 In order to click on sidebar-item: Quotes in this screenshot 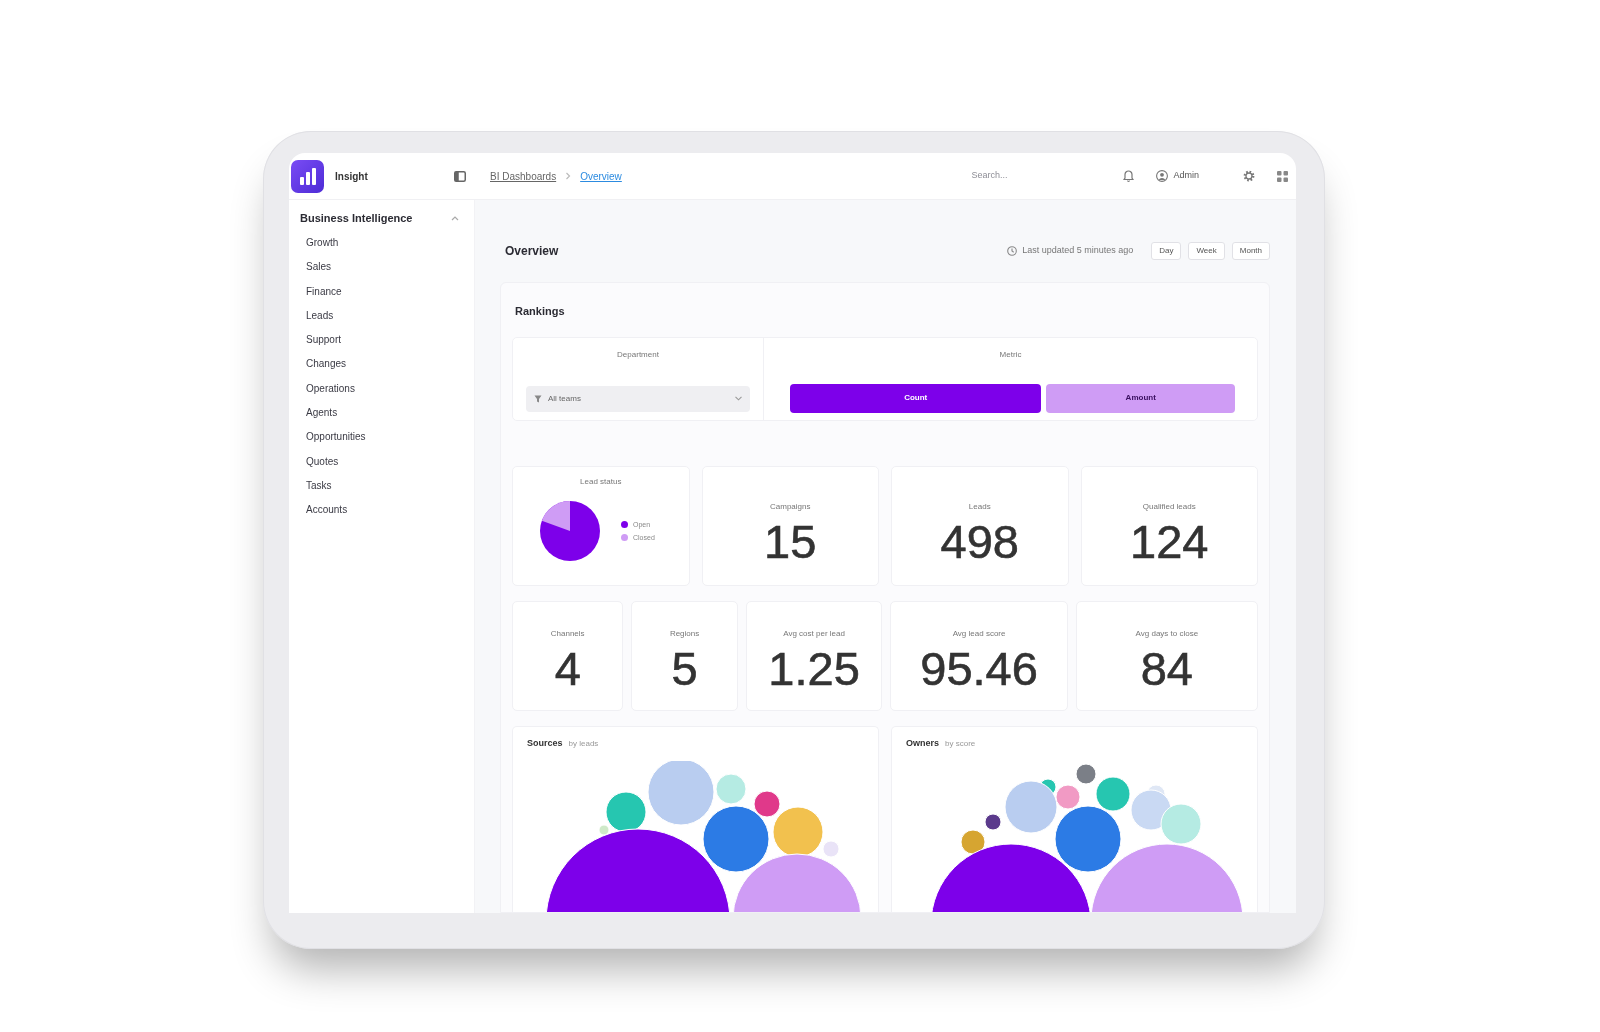, I will do `click(387, 461)`.